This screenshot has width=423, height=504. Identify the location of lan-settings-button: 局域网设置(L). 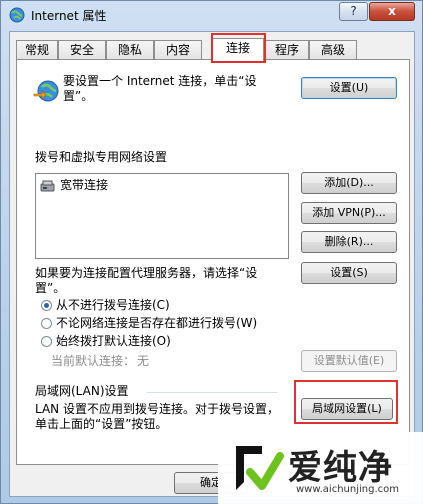
(347, 409).